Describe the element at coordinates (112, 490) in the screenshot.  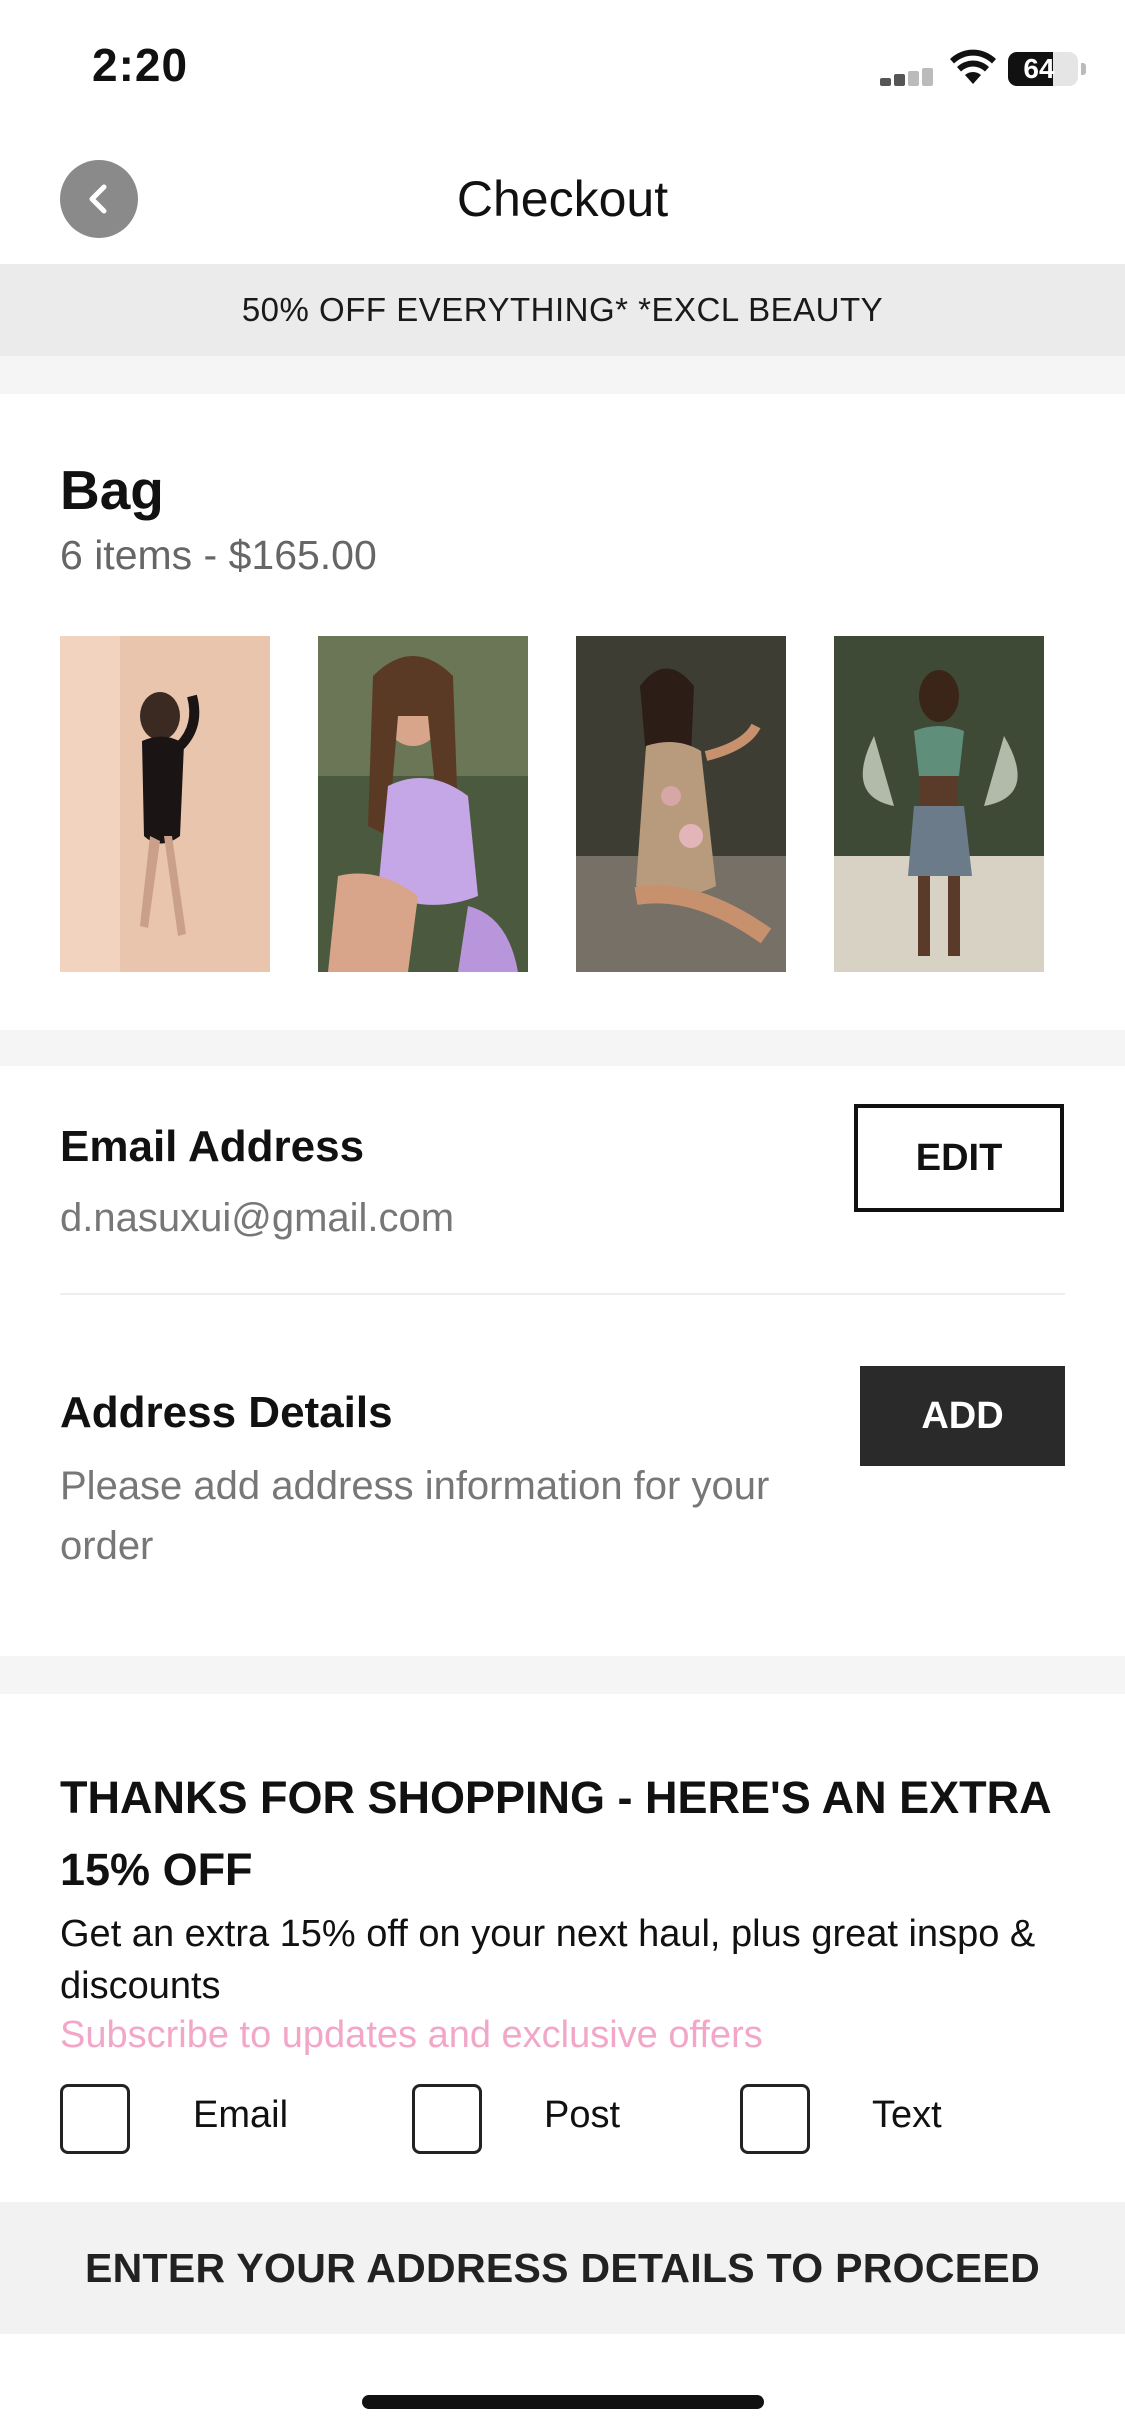
I see `bag-title: Bag` at that location.